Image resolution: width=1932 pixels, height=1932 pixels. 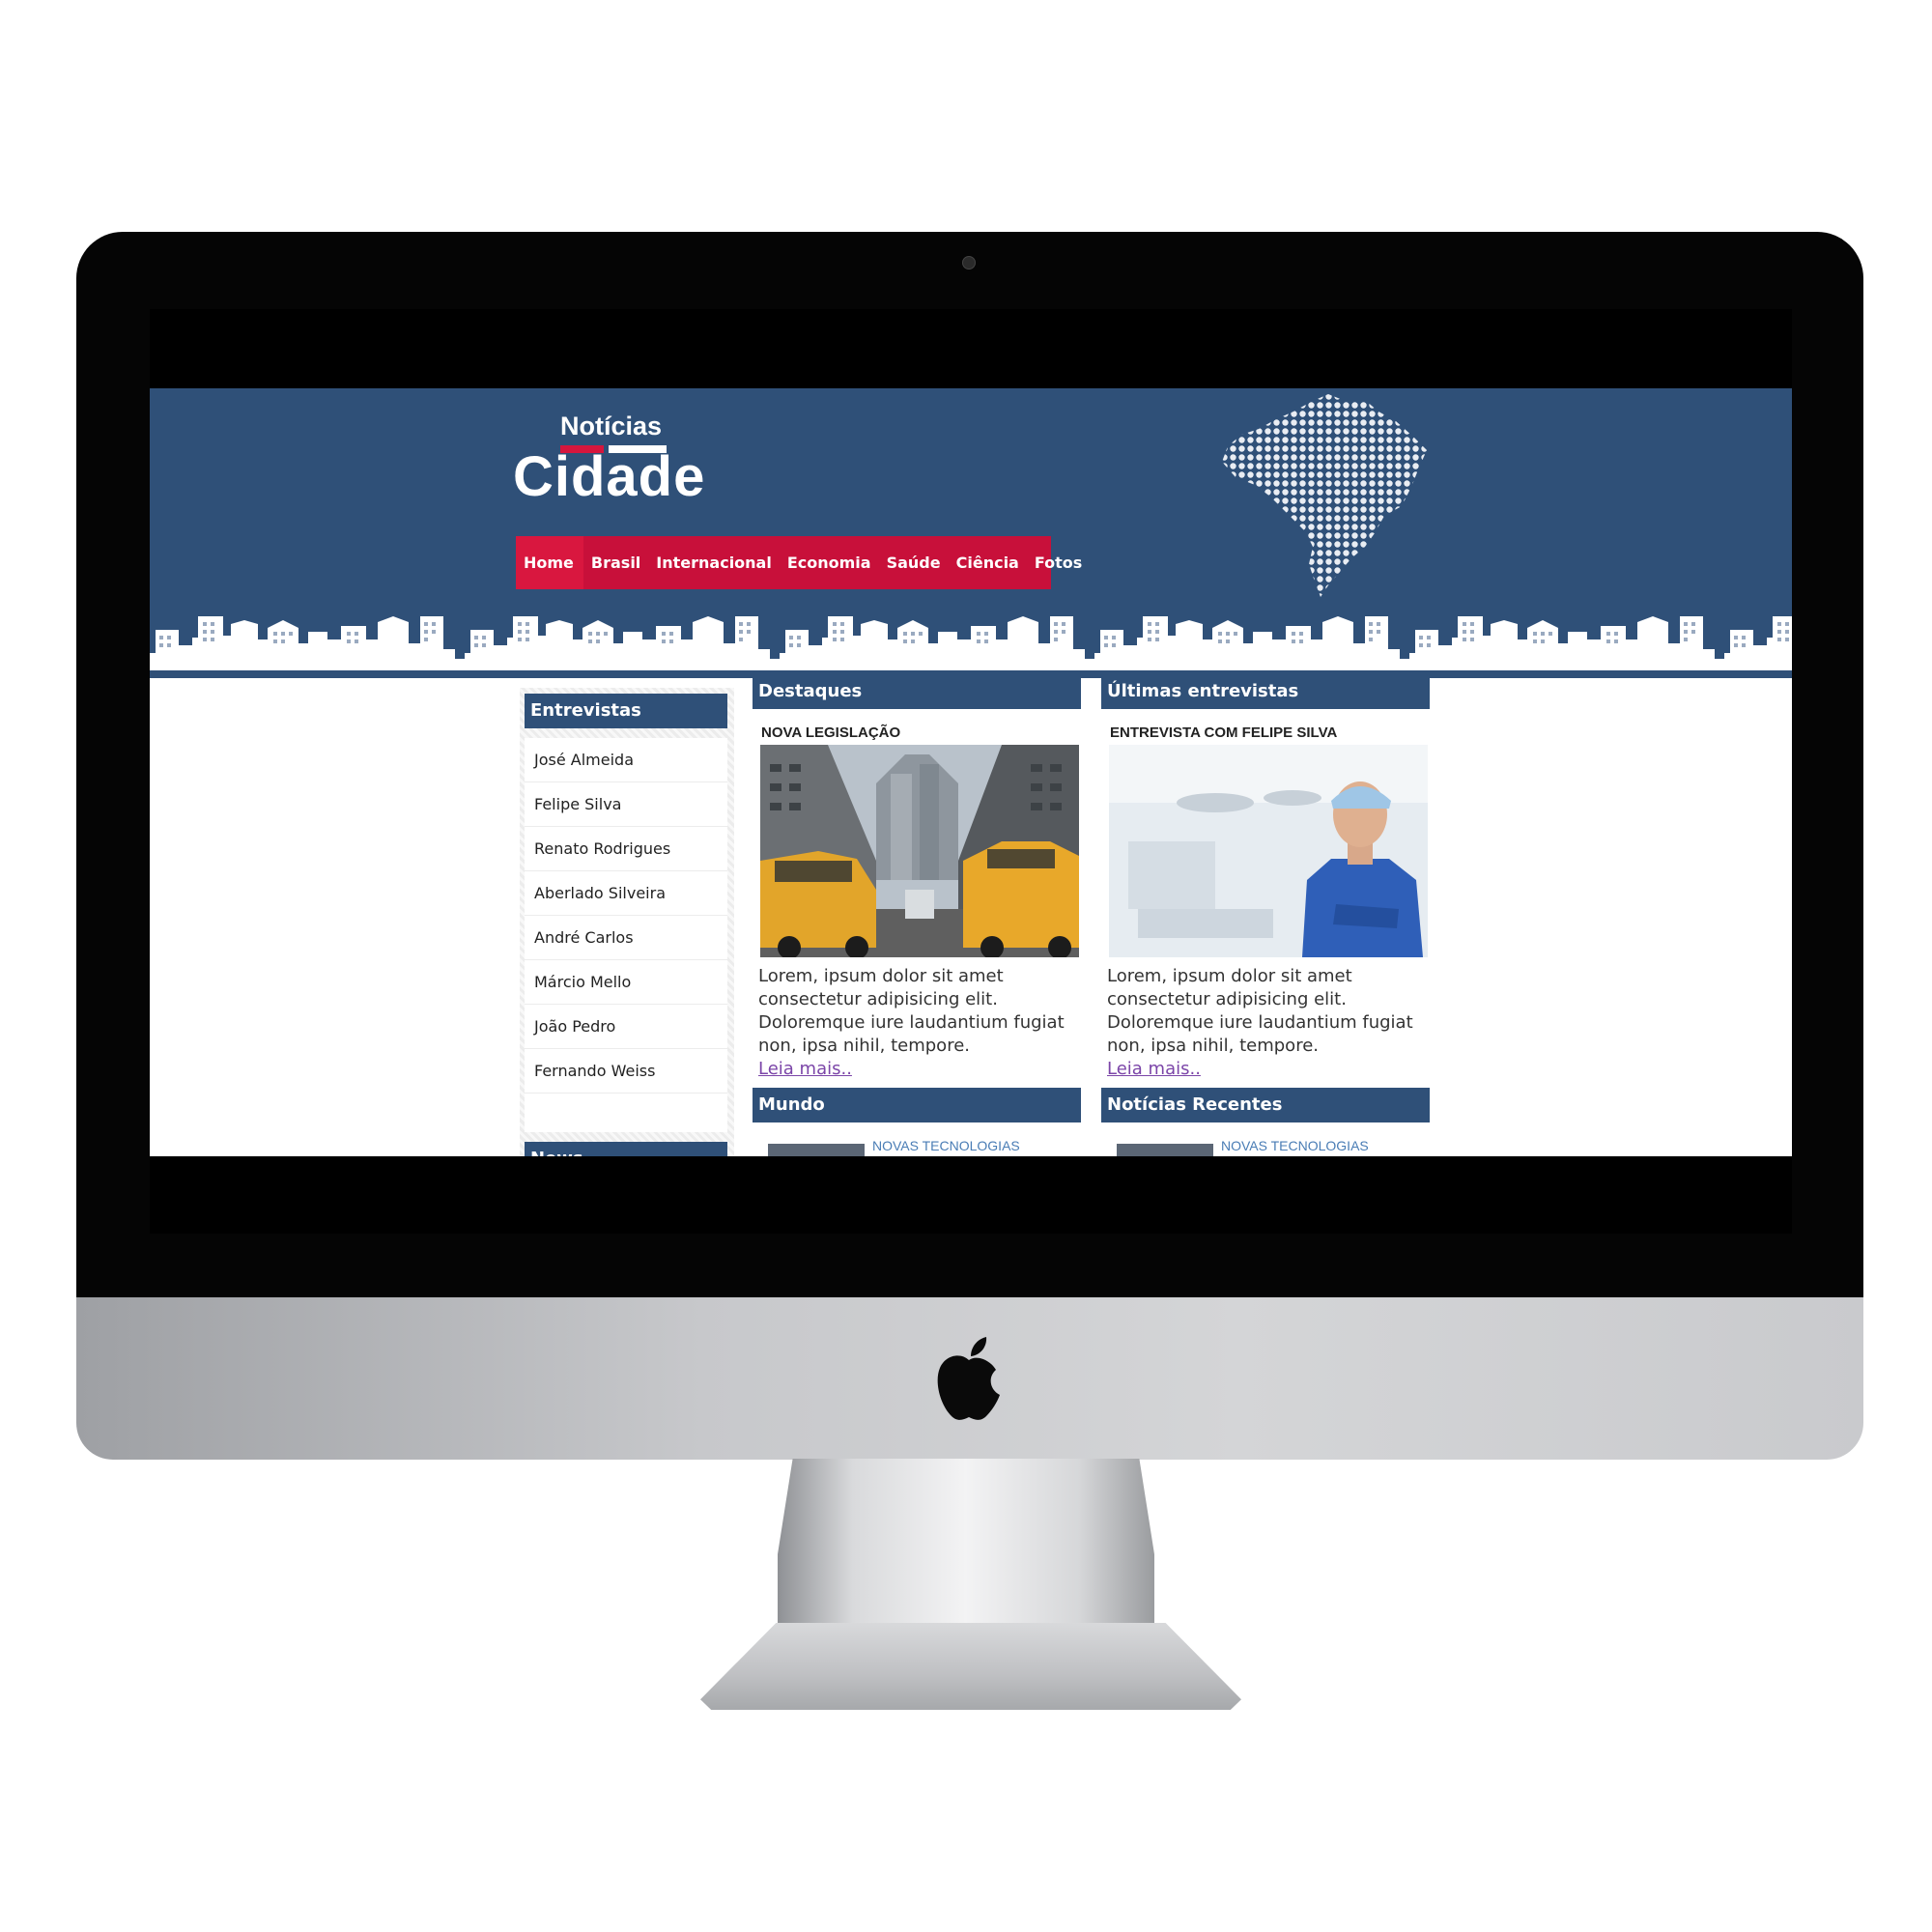 What do you see at coordinates (626, 760) in the screenshot?
I see `interview-item: José Almeida` at bounding box center [626, 760].